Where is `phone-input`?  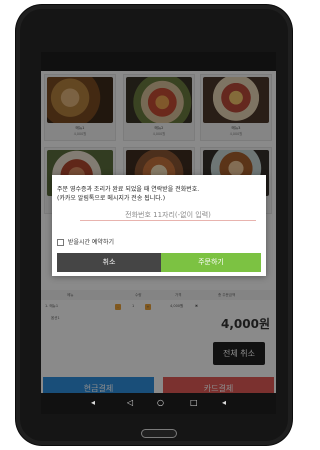
phone-input is located at coordinates (168, 215).